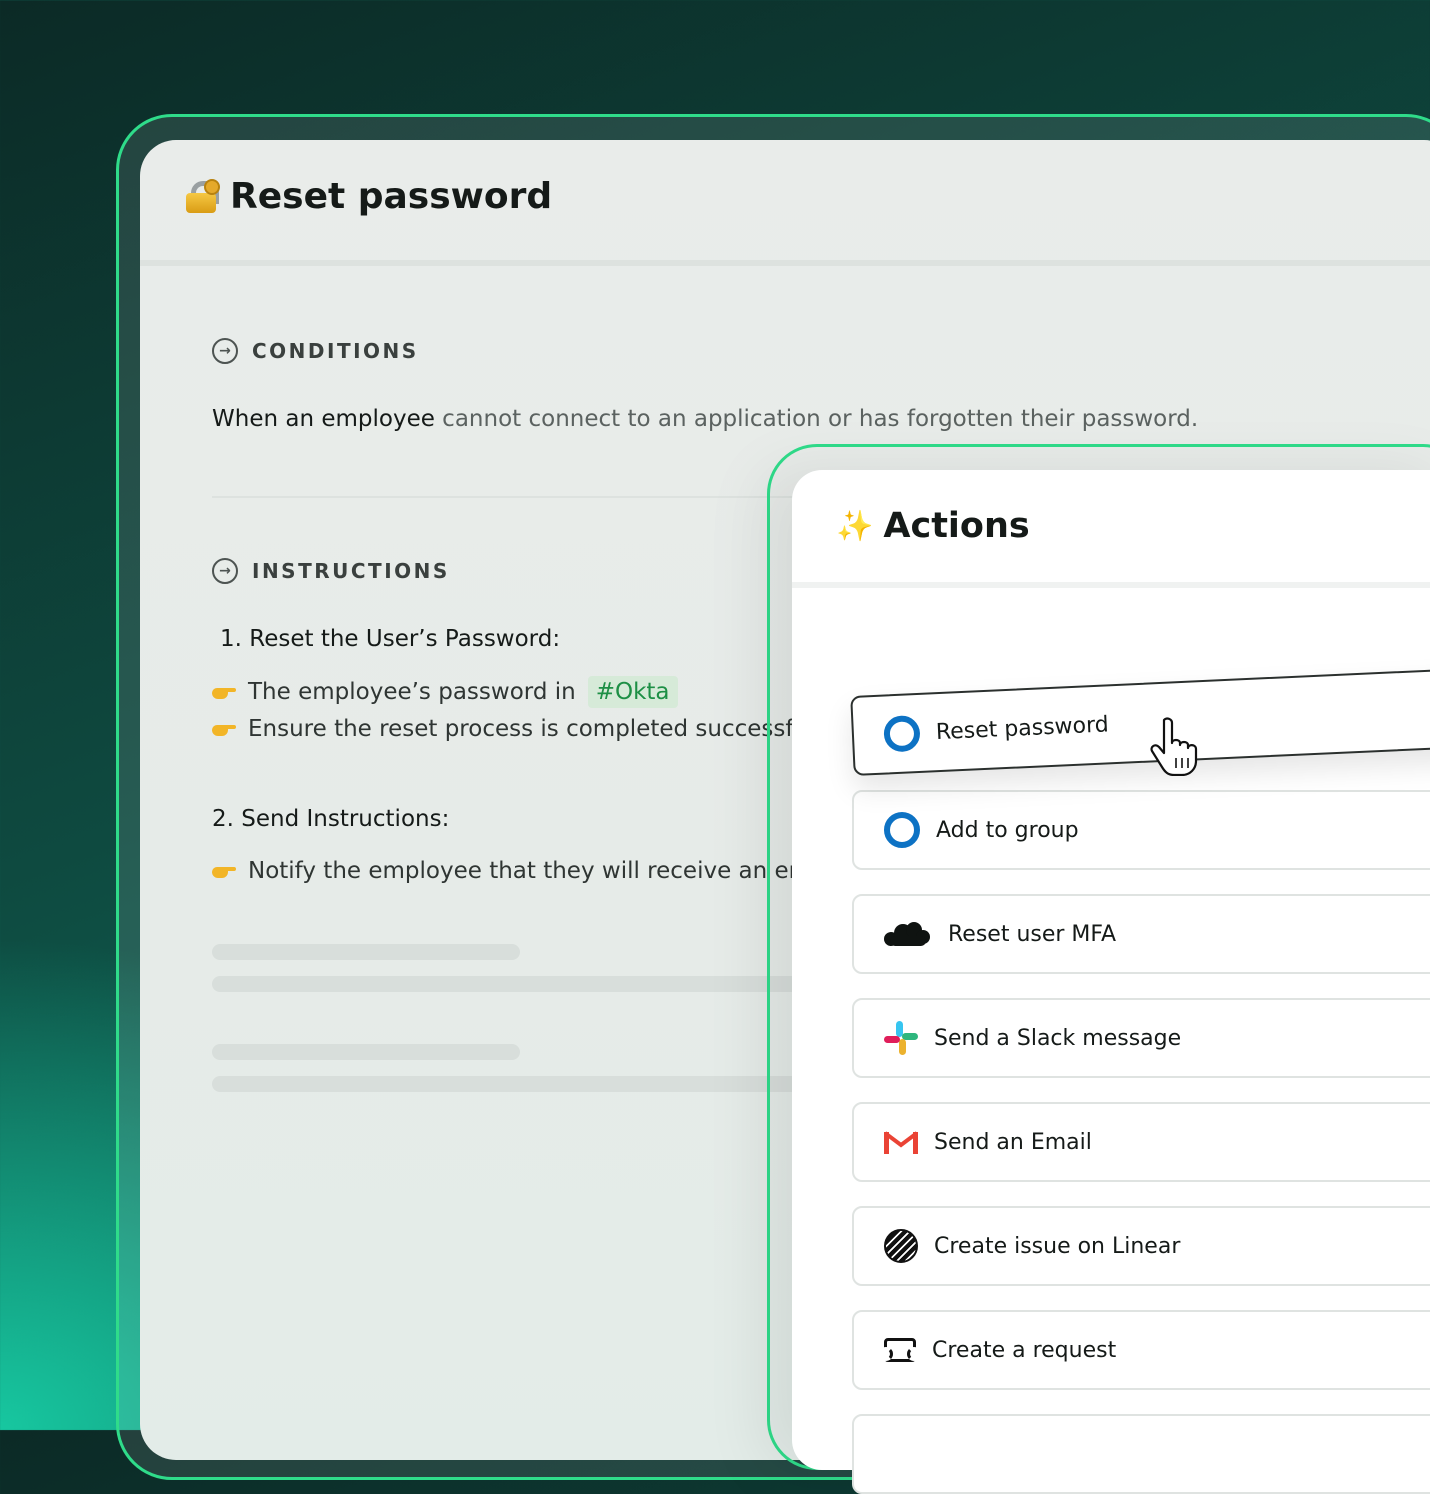 The height and width of the screenshot is (1494, 1430). What do you see at coordinates (202, 196) in the screenshot?
I see `locked-with-key-icon` at bounding box center [202, 196].